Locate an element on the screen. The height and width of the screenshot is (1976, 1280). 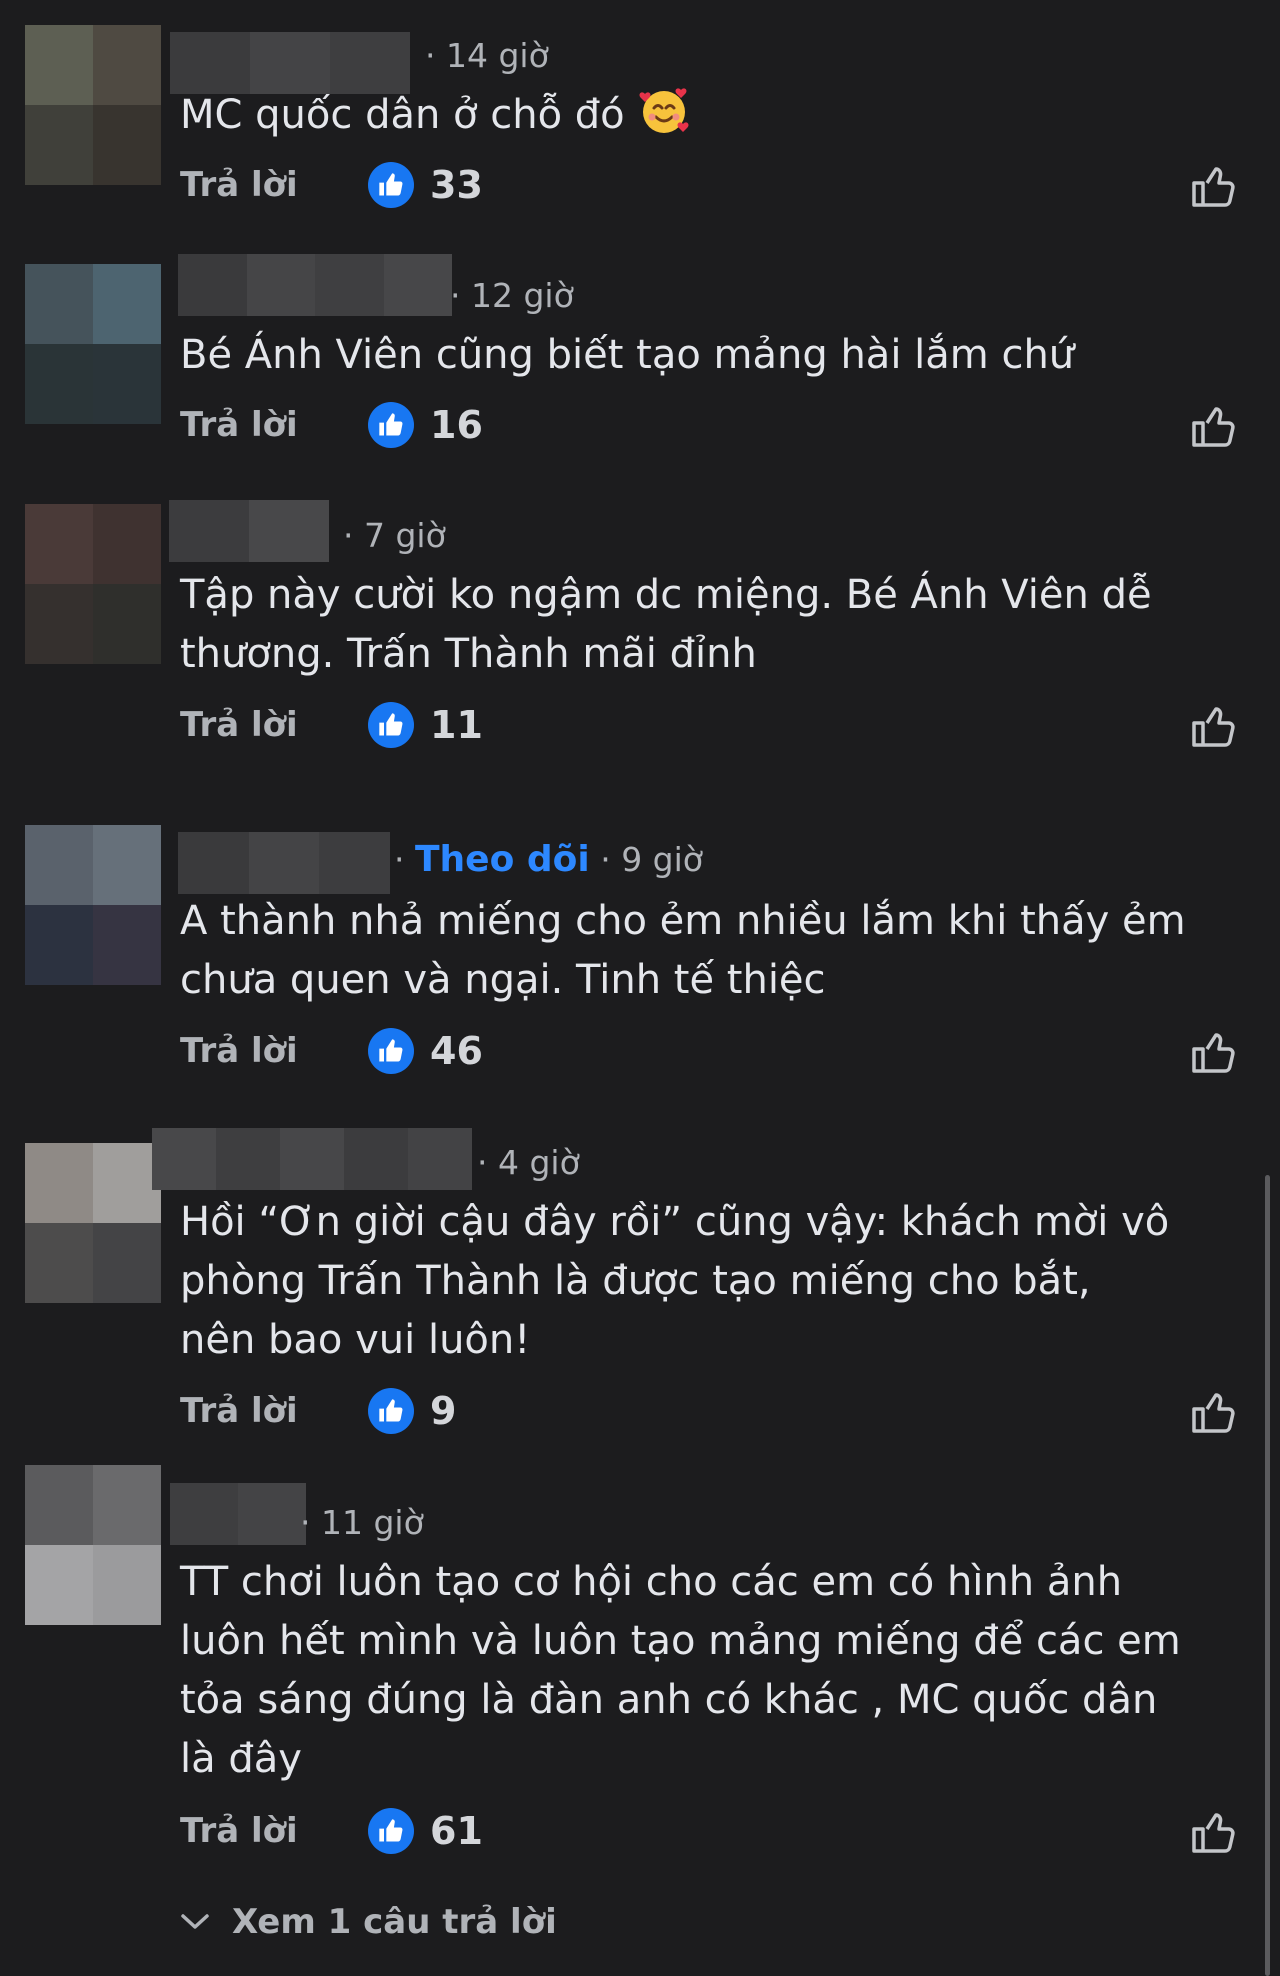
like-count: 33 is located at coordinates (456, 185).